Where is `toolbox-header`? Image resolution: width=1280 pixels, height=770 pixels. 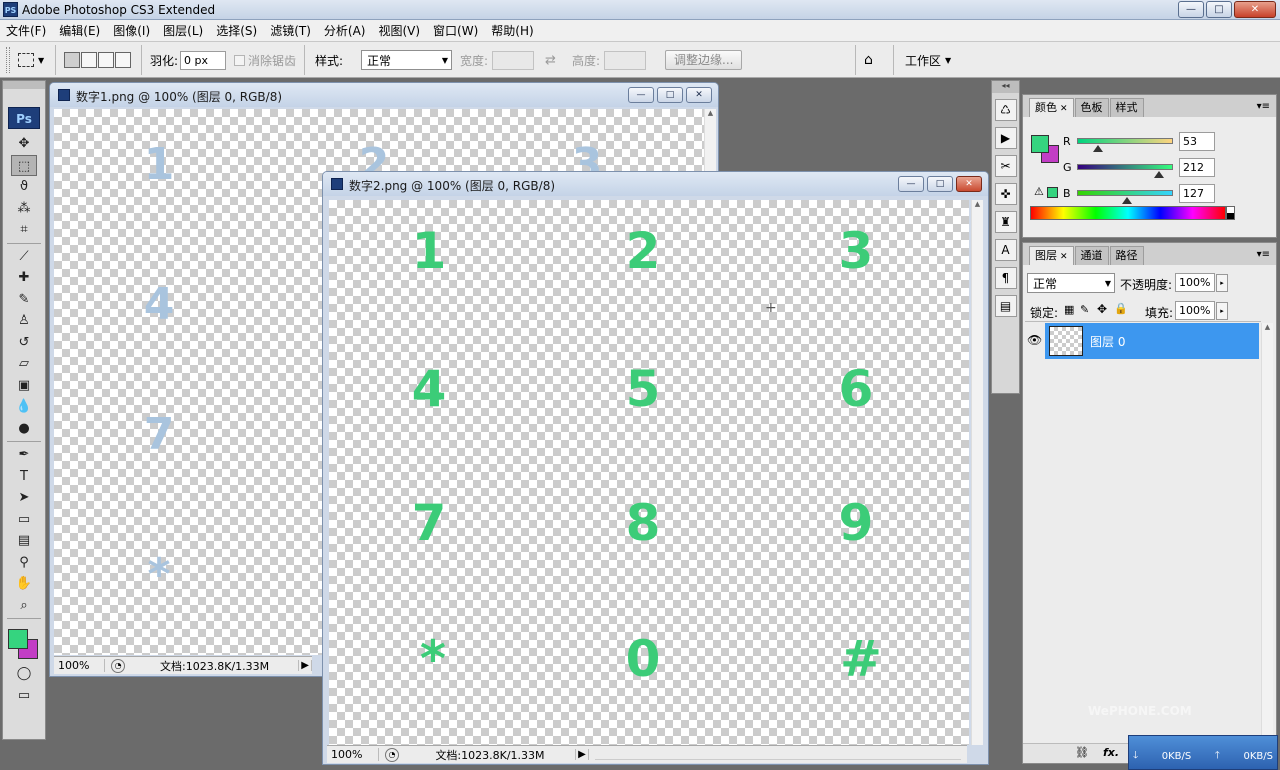
toolbox-header is located at coordinates (24, 85).